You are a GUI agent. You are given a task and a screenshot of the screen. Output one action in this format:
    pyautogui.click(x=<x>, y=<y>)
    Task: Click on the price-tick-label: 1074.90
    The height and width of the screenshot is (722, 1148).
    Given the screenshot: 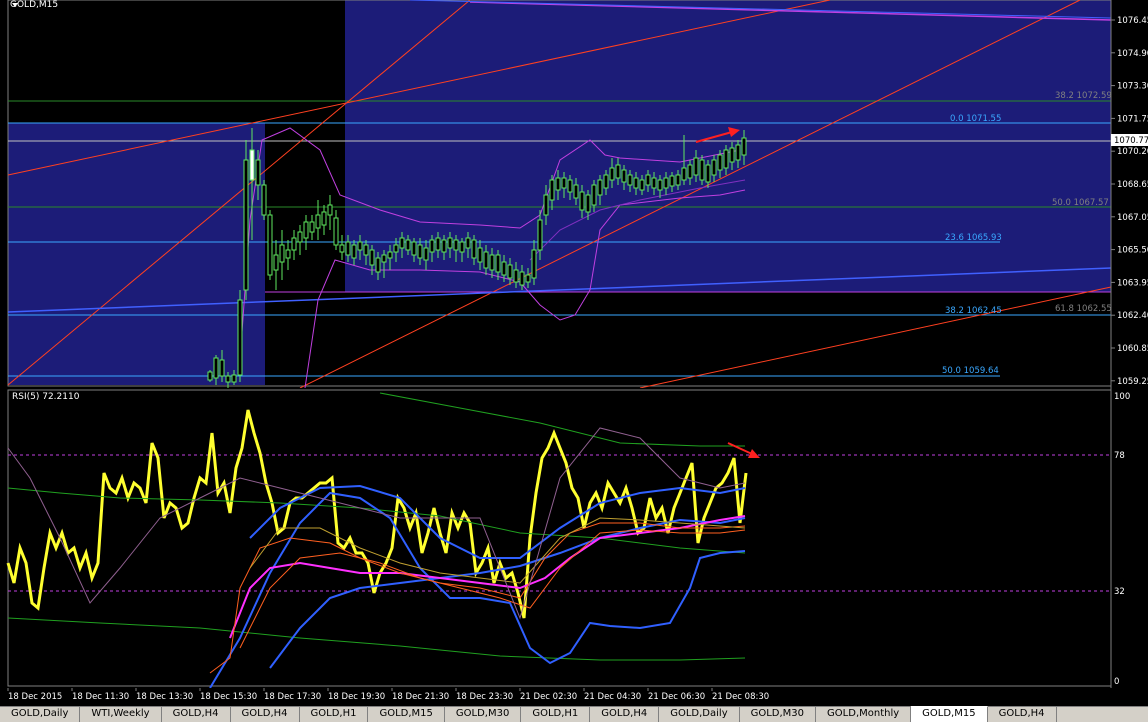 What is the action you would take?
    pyautogui.click(x=1132, y=54)
    